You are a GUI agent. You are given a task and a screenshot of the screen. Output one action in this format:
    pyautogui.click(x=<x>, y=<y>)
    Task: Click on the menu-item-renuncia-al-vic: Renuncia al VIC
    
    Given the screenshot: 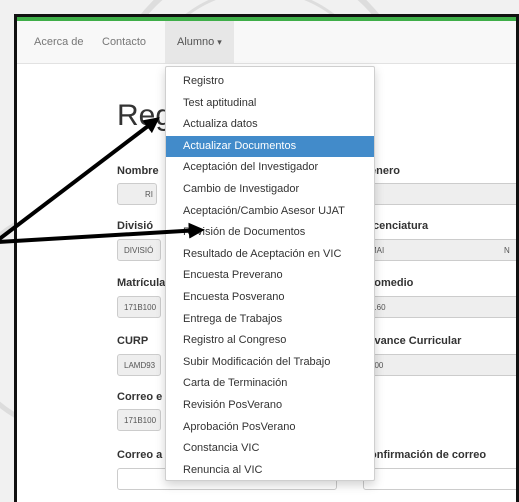 What is the action you would take?
    pyautogui.click(x=270, y=471)
    